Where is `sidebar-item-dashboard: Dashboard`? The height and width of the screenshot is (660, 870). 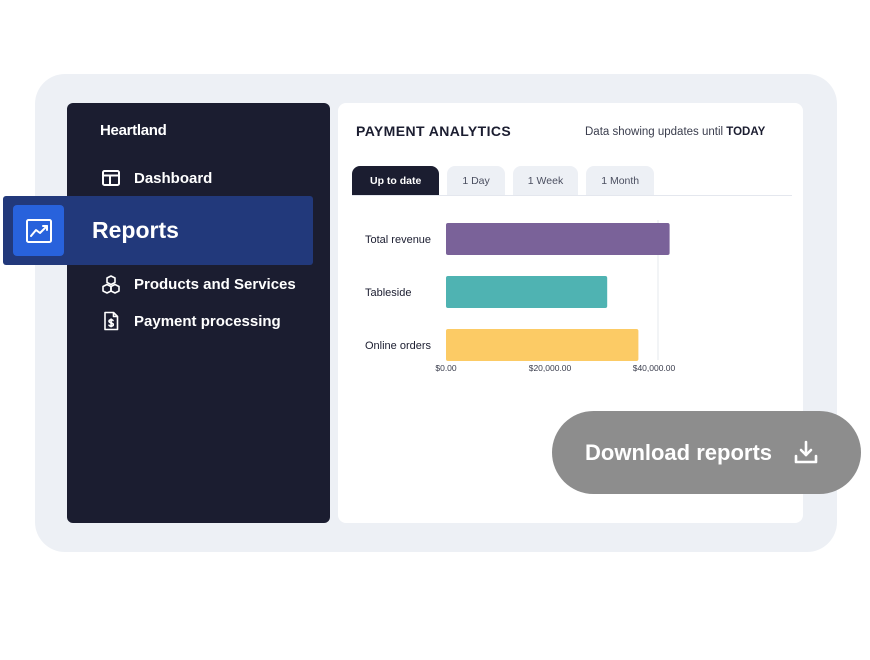
sidebar-item-dashboard: Dashboard is located at coordinates (156, 178).